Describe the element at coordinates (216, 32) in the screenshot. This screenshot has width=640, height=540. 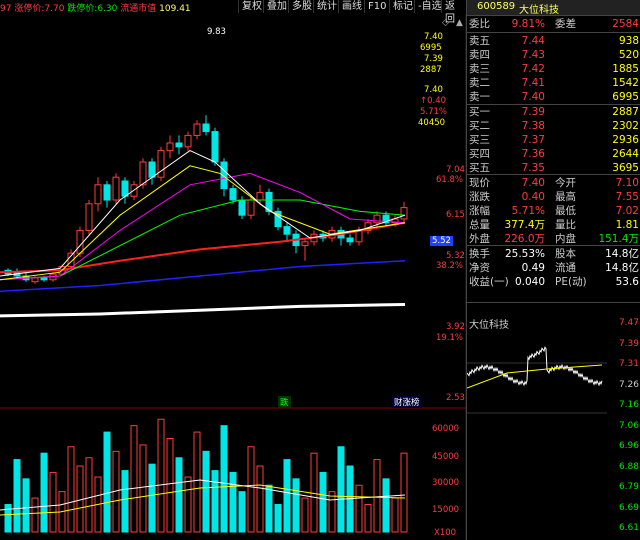
I see `peak-price-label: 9.83` at that location.